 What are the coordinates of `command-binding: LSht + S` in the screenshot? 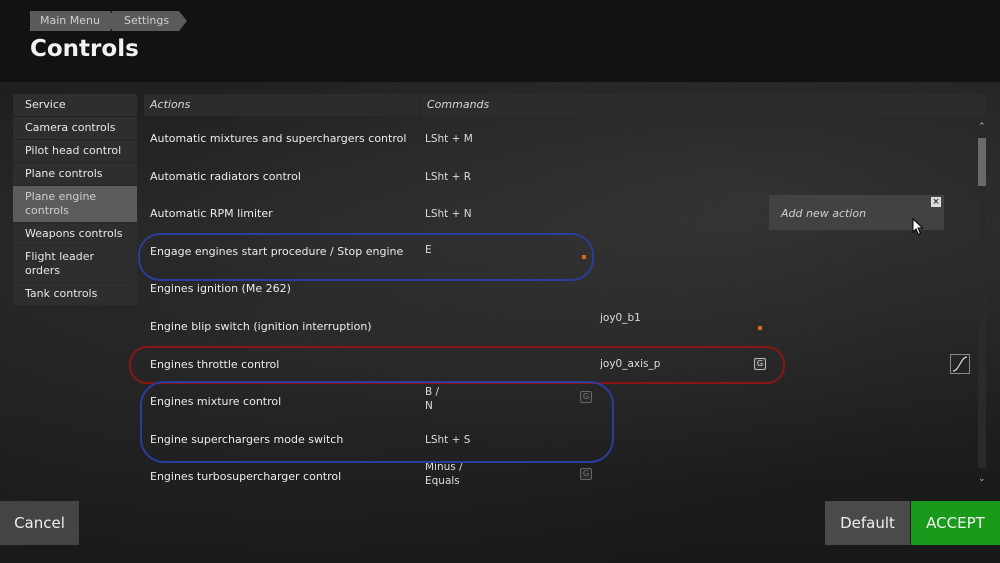 It's located at (447, 440).